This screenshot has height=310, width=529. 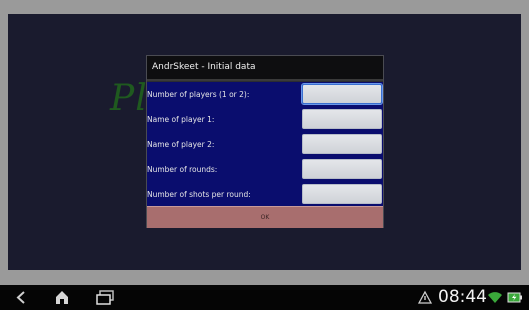 What do you see at coordinates (181, 119) in the screenshot?
I see `field-label-player1: Name of player 1:` at bounding box center [181, 119].